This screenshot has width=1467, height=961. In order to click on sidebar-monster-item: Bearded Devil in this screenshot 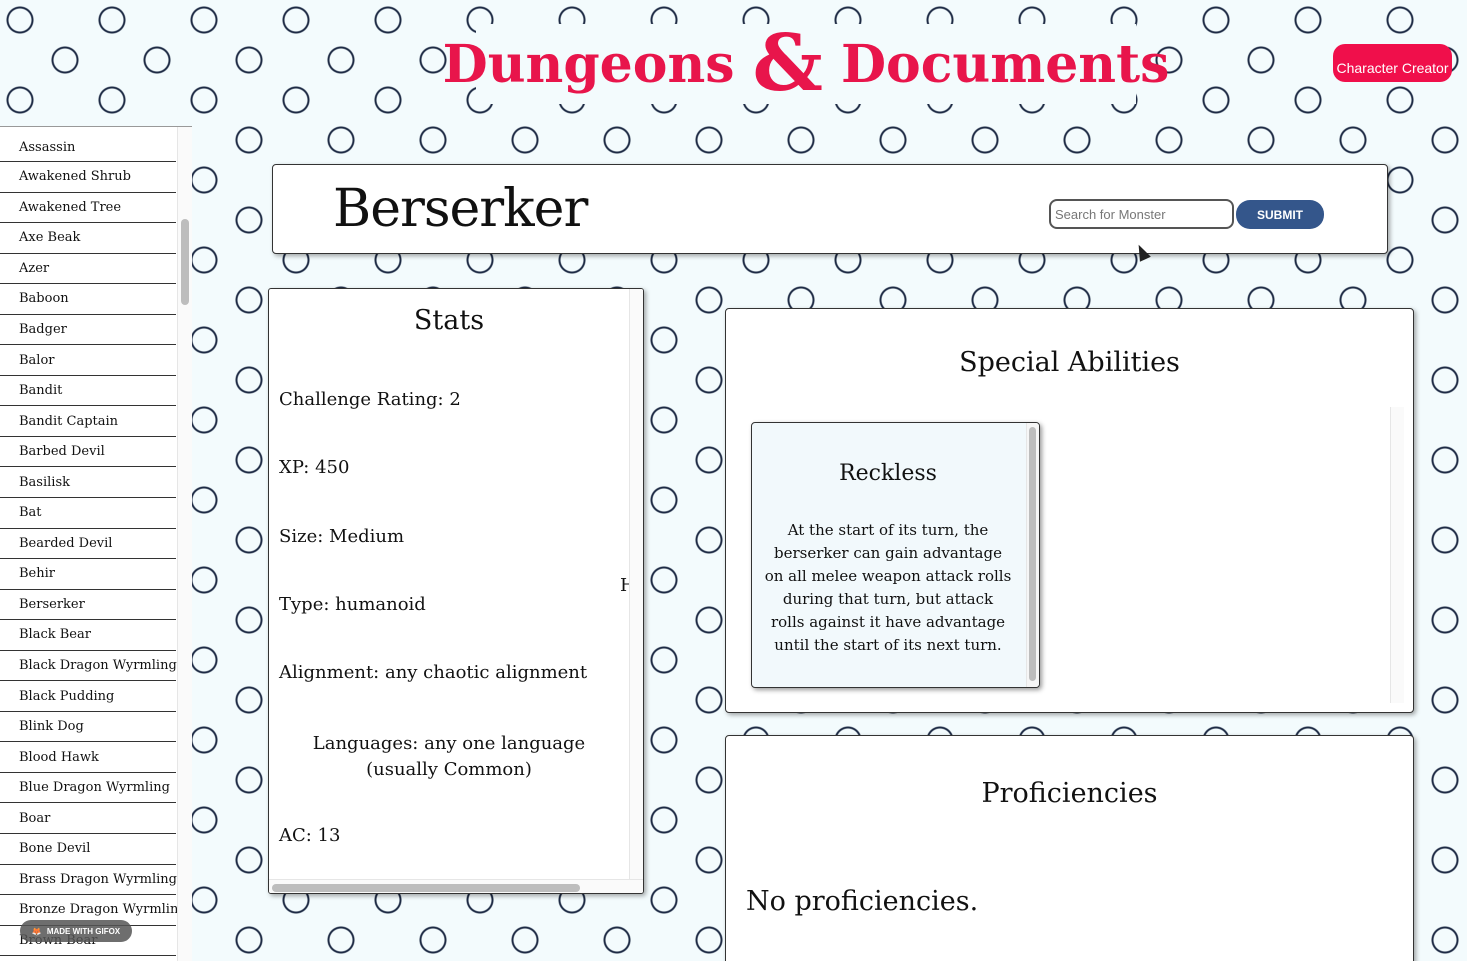, I will do `click(88, 544)`.